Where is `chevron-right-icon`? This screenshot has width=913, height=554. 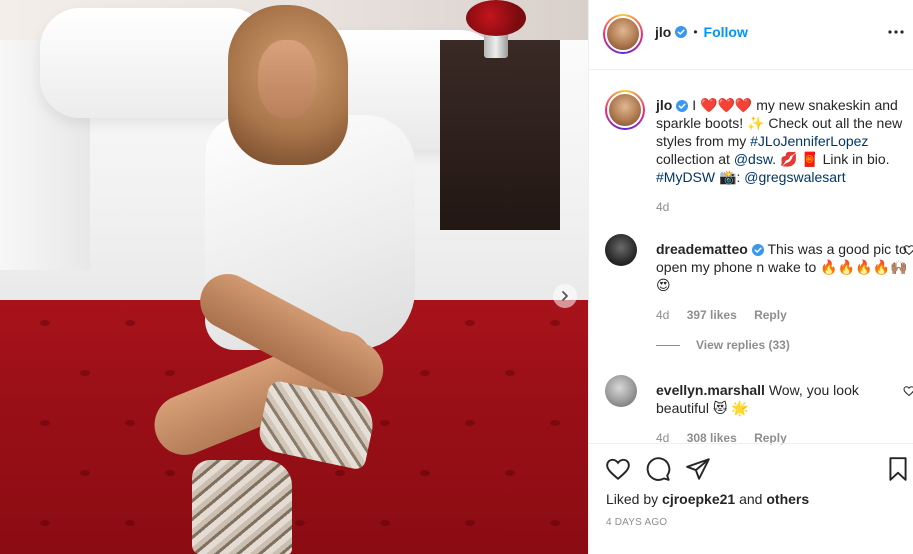
chevron-right-icon is located at coordinates (565, 296).